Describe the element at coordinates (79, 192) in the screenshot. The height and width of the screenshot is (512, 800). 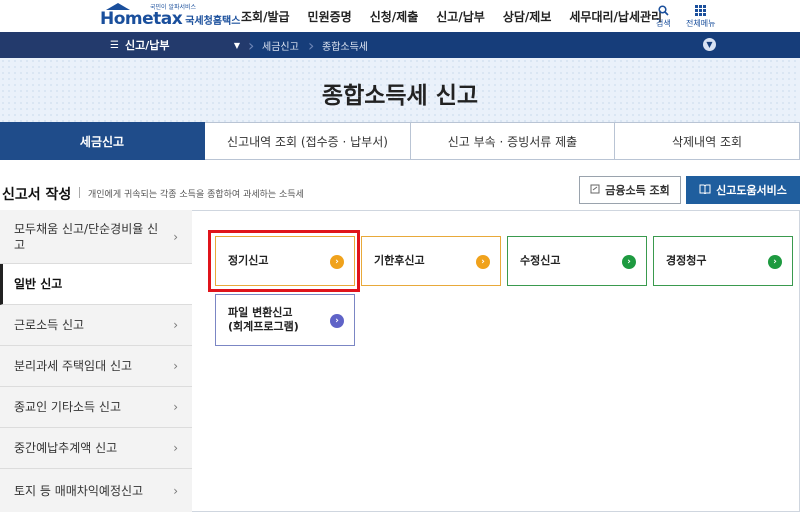
I see `section-divider` at that location.